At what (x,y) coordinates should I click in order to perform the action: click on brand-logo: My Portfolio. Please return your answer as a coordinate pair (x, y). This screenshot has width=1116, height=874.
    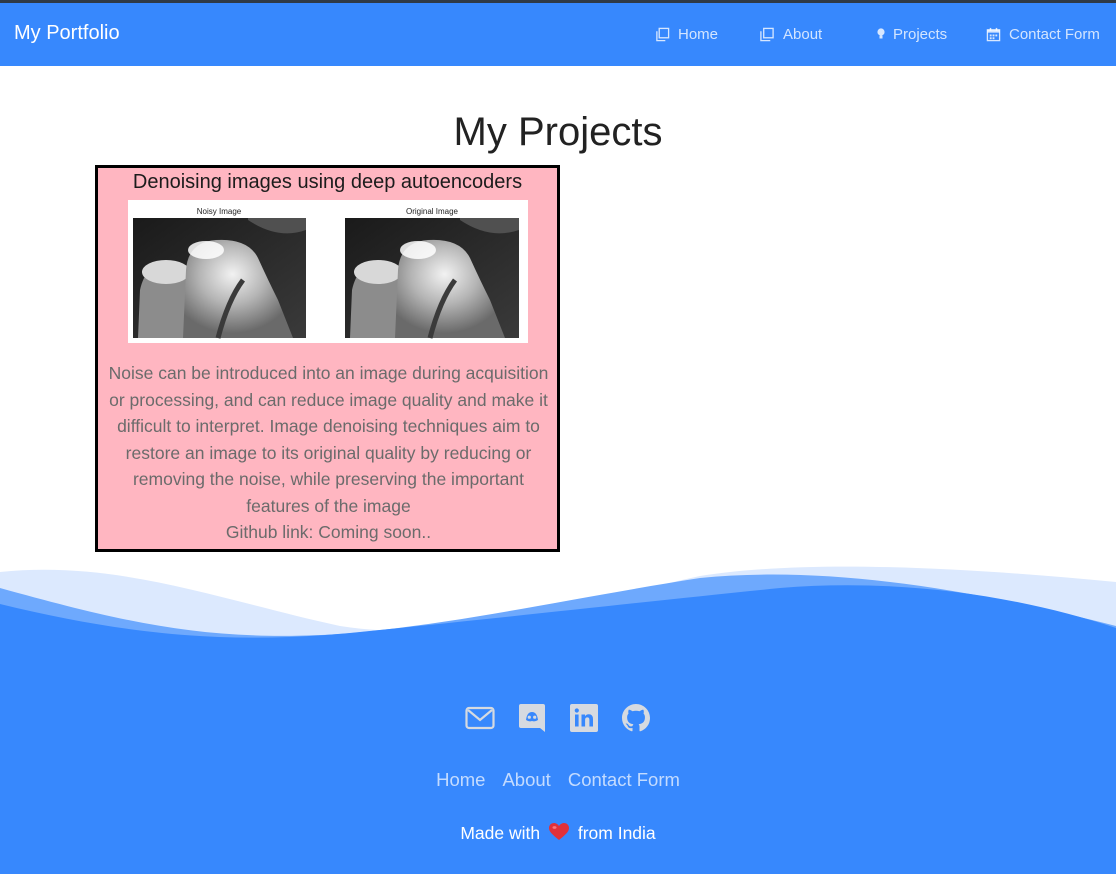
    Looking at the image, I should click on (67, 33).